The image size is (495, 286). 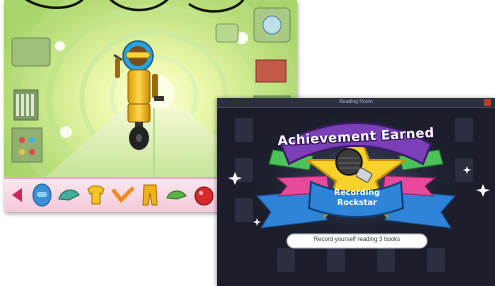 I want to click on wardrobe-item-arm, so click(x=123, y=195).